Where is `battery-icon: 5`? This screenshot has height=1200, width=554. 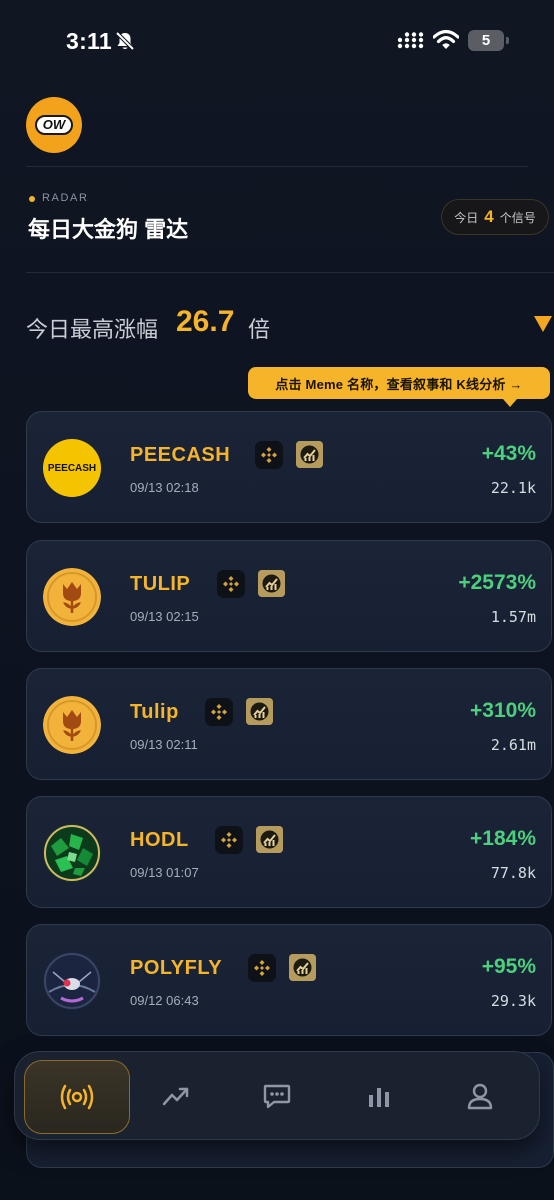 battery-icon: 5 is located at coordinates (486, 40).